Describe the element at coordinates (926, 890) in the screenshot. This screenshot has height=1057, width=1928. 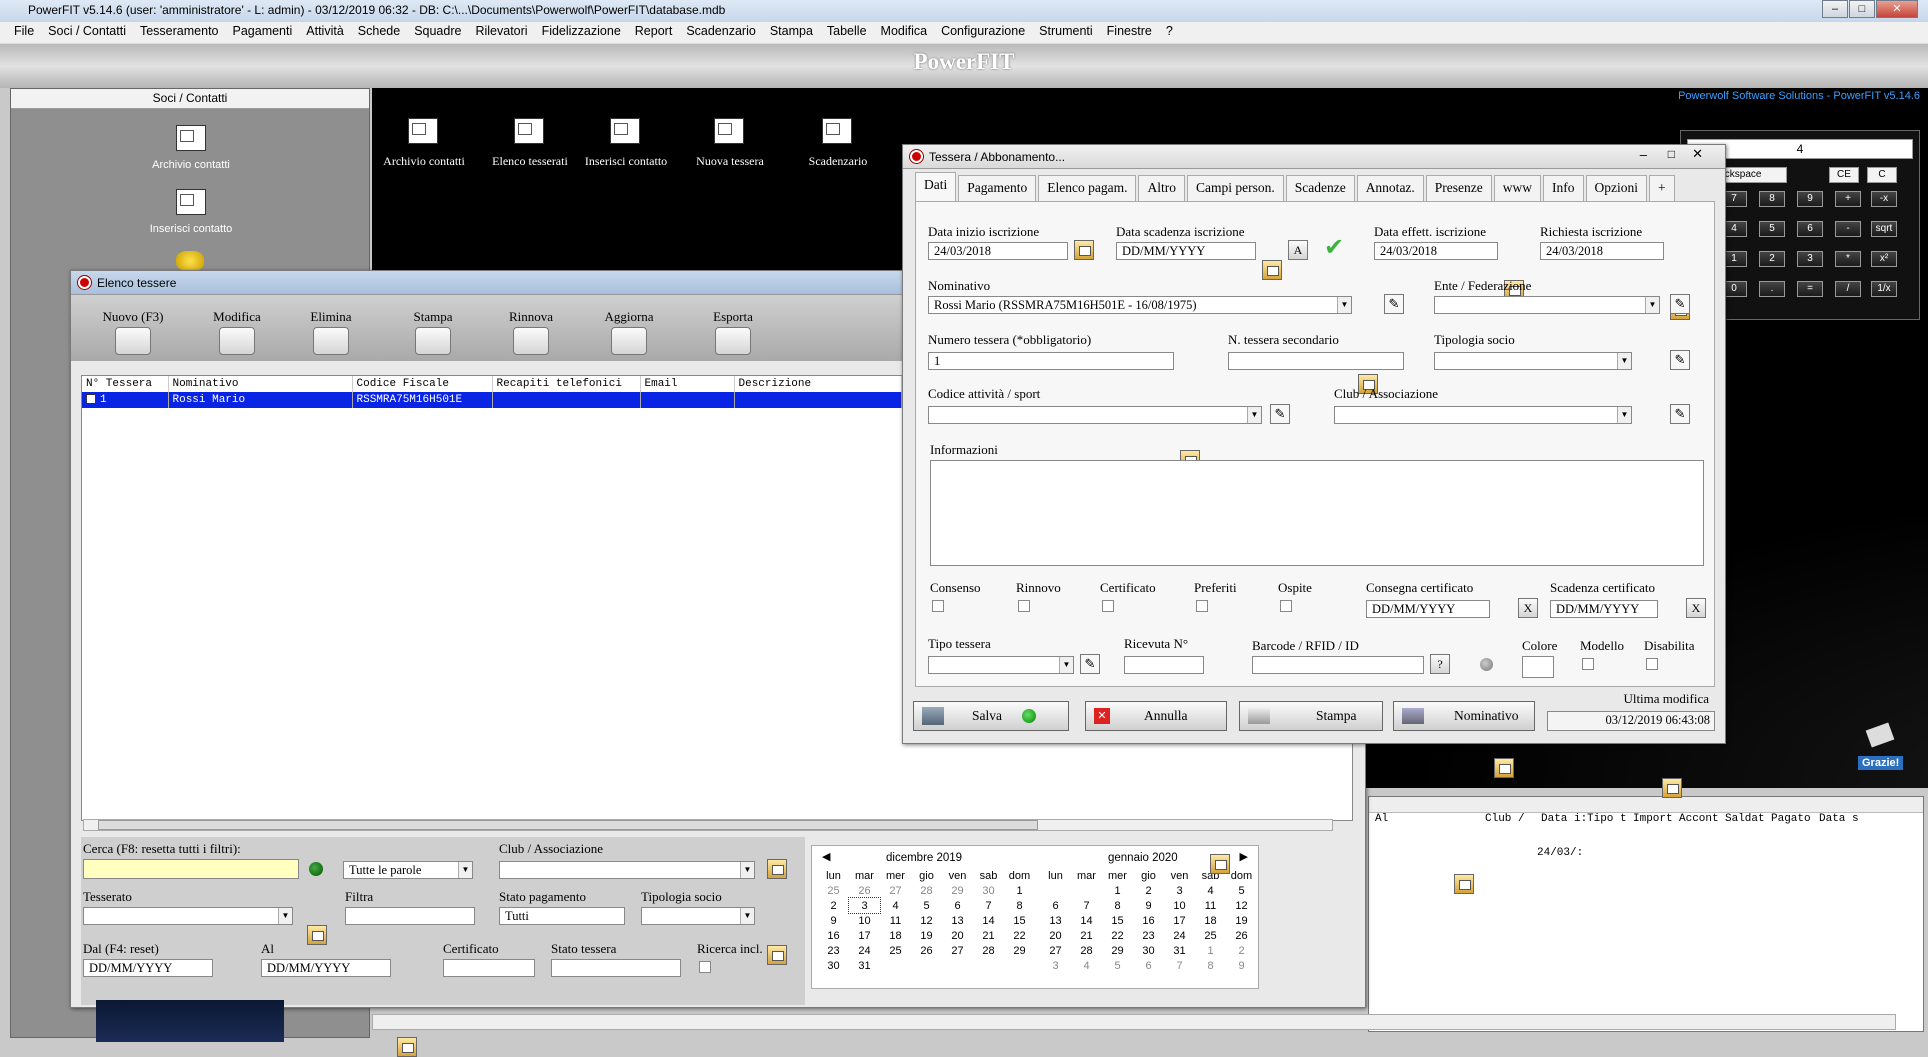
I see `calendar-day: 28` at that location.